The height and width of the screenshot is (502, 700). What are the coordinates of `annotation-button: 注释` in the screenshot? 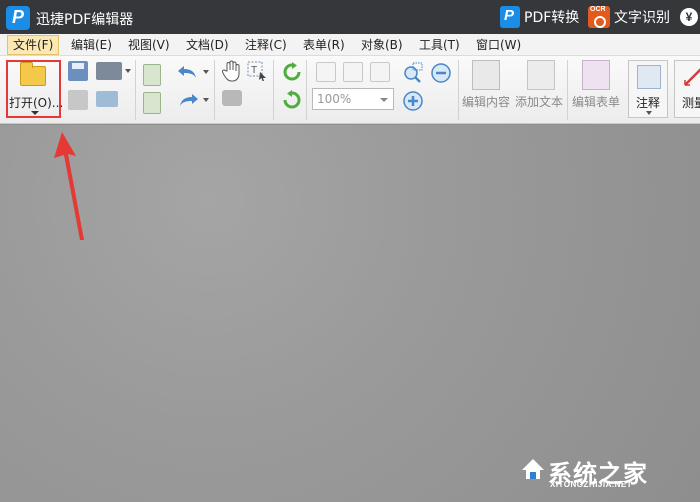 It's located at (648, 89).